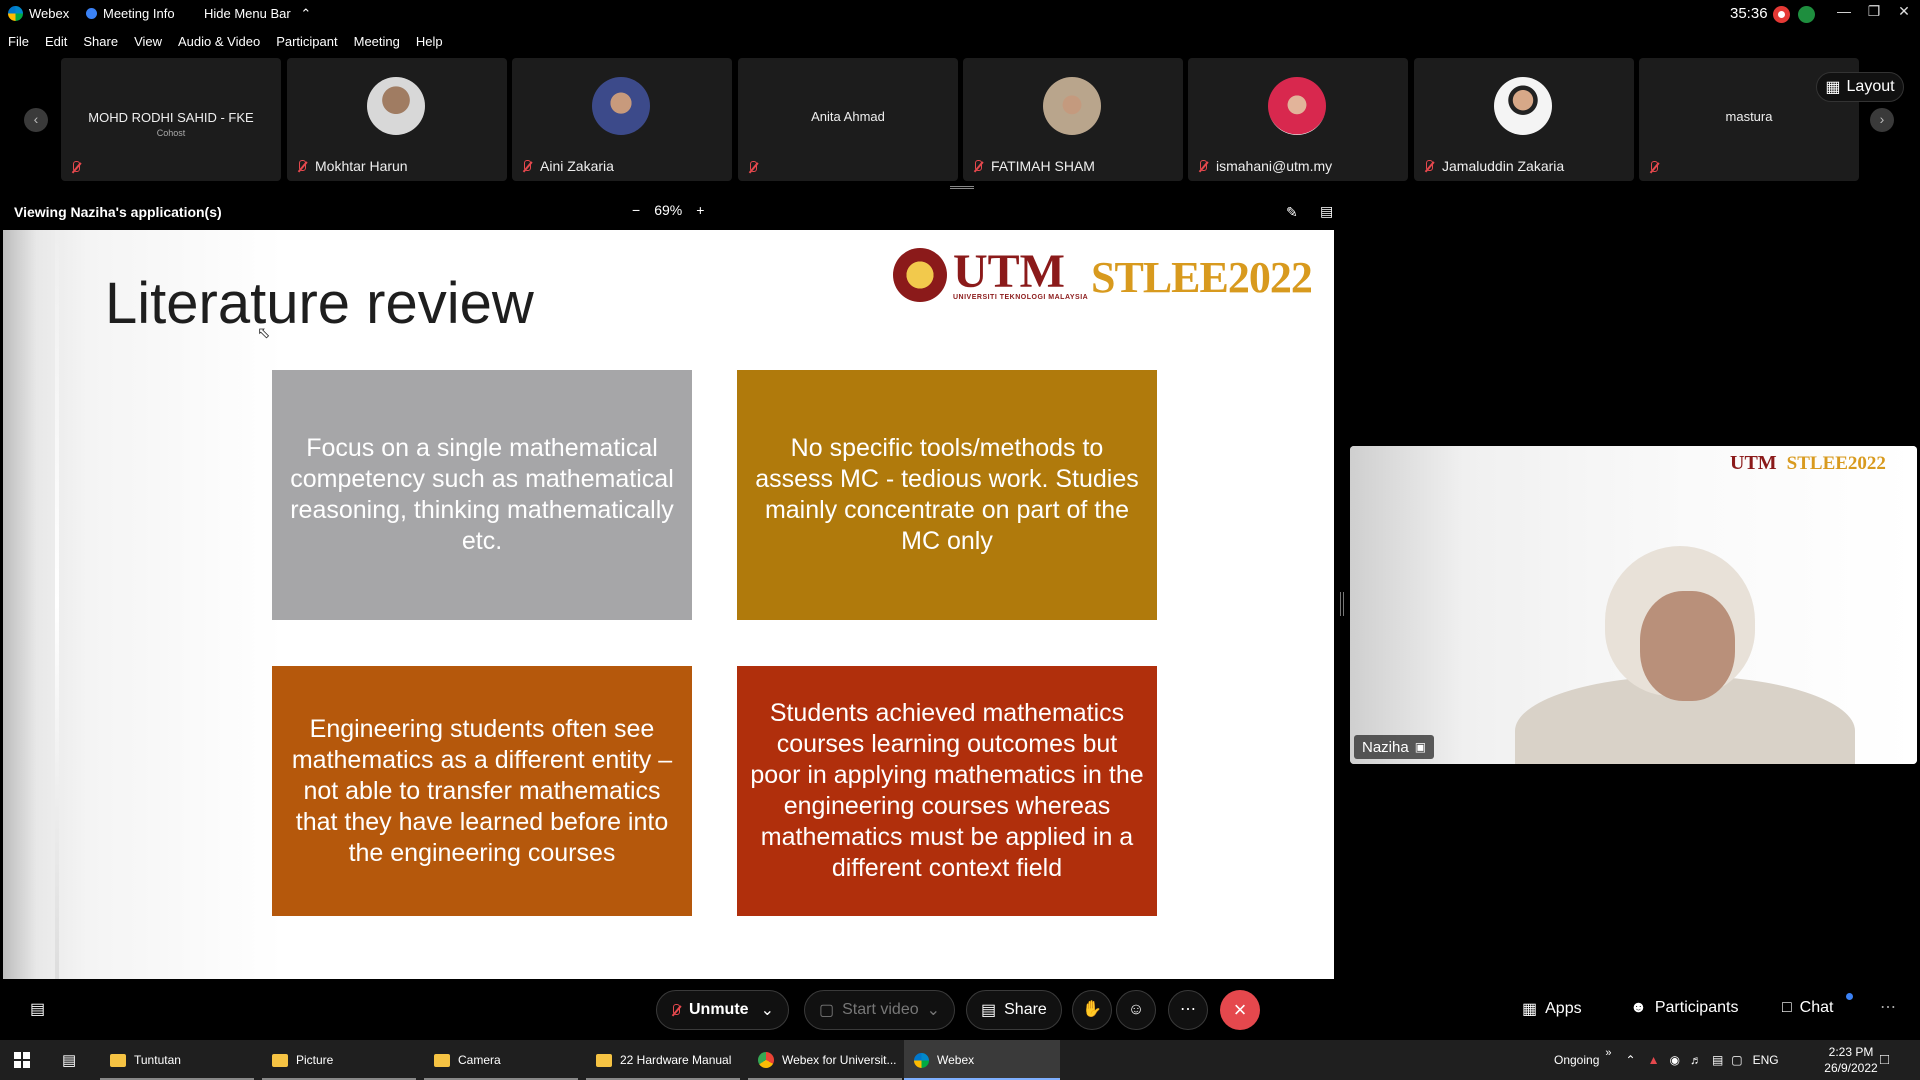 This screenshot has width=1920, height=1080. I want to click on apps-button: ▦ Apps, so click(1552, 1009).